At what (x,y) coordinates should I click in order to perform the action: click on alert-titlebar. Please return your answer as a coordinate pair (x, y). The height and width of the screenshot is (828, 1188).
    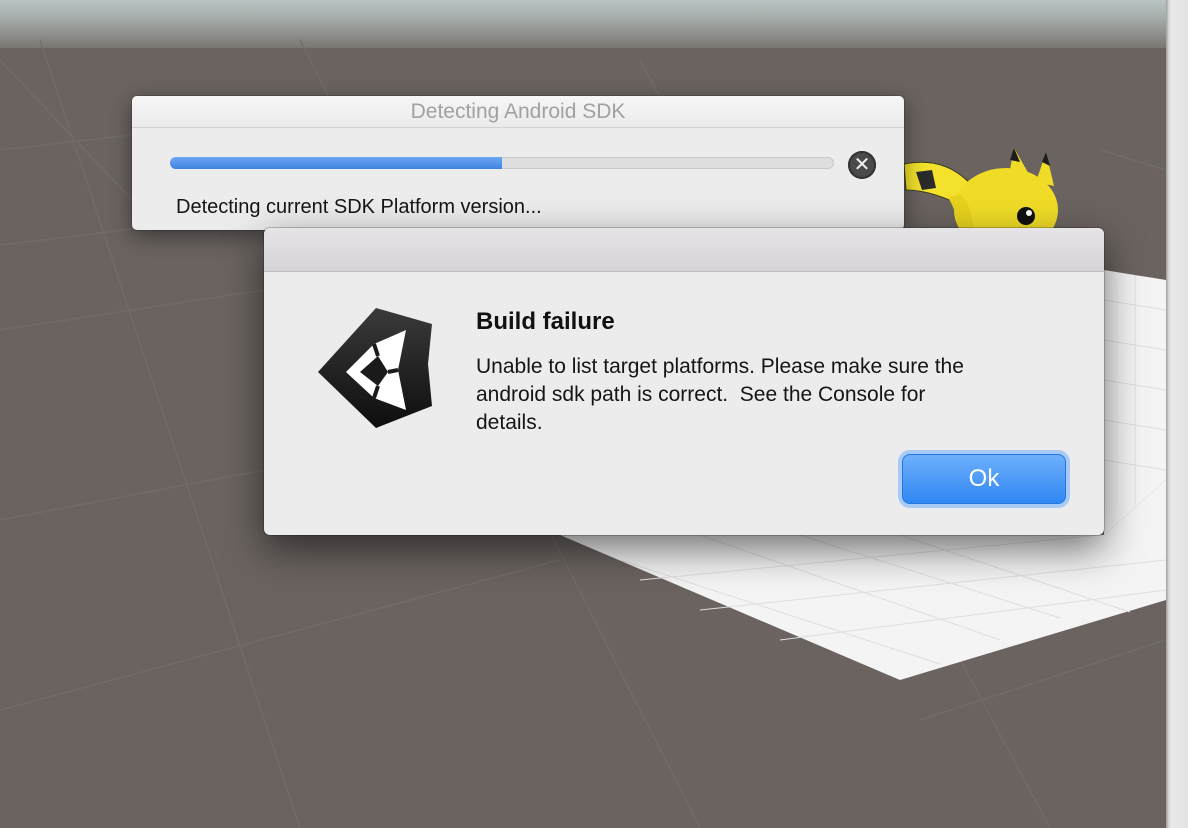
    Looking at the image, I should click on (684, 250).